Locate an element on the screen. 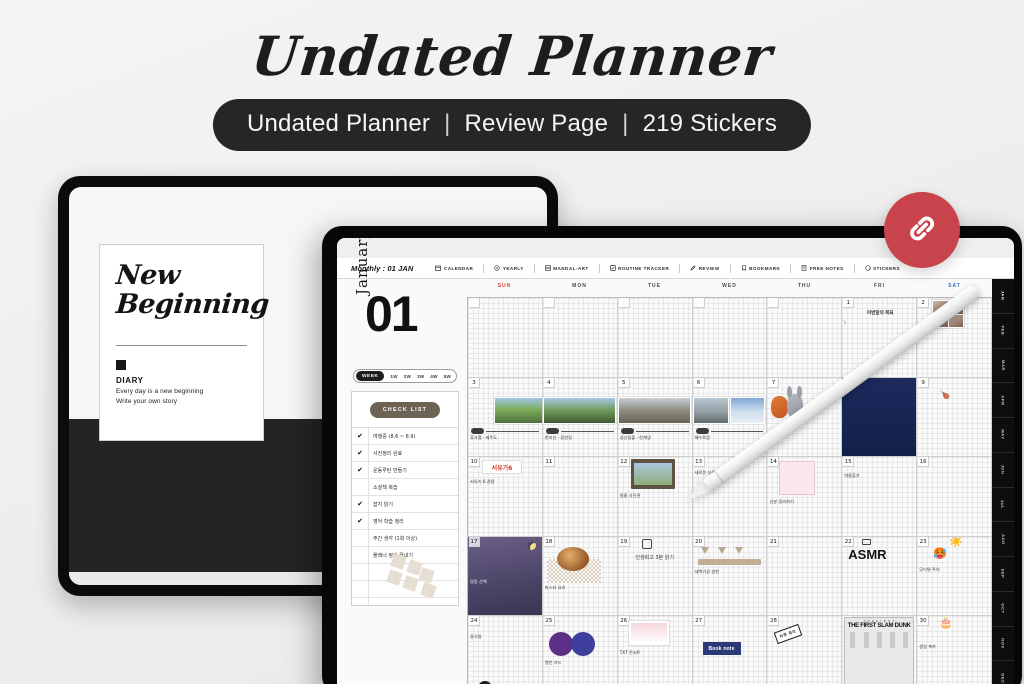  week-option-5w: 5W is located at coordinates (447, 376).